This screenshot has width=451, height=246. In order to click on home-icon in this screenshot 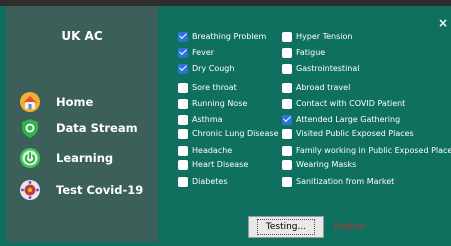, I will do `click(30, 102)`.